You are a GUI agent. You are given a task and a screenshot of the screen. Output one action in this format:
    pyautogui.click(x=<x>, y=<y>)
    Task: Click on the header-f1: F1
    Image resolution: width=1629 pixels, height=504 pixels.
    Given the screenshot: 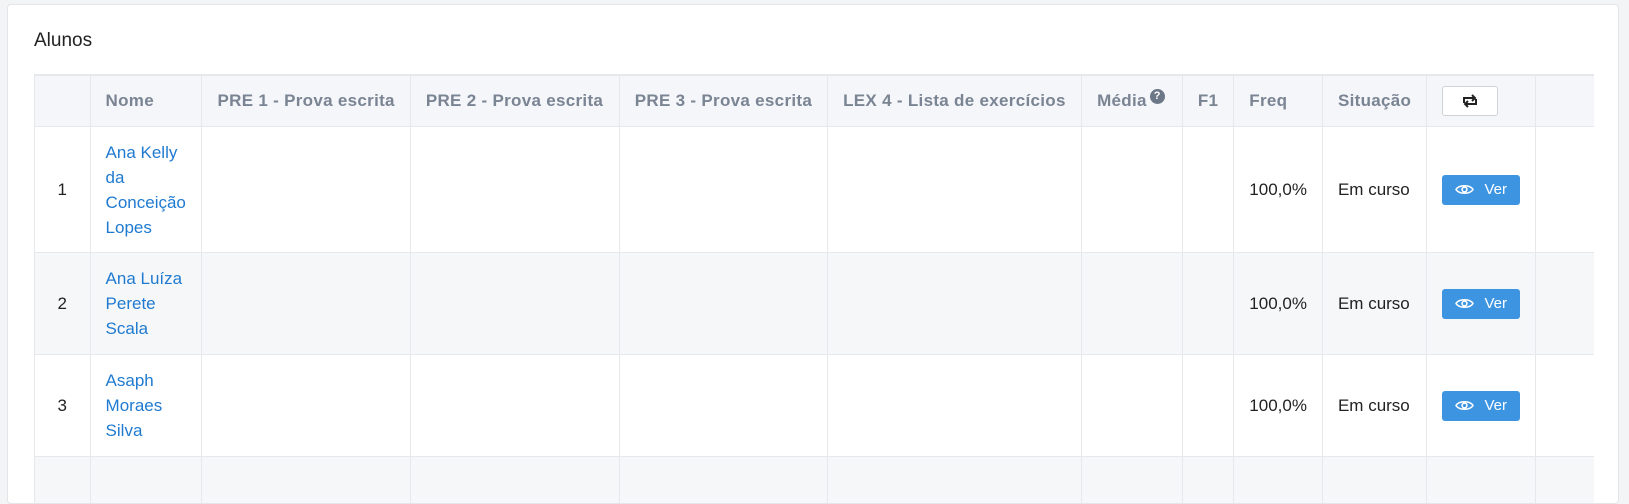 What is the action you would take?
    pyautogui.click(x=1207, y=101)
    